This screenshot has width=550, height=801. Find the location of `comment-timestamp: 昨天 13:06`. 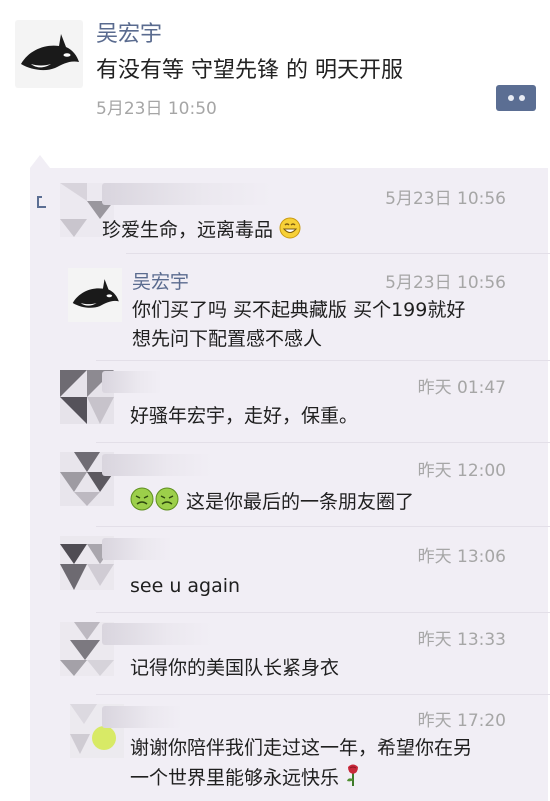

comment-timestamp: 昨天 13:06 is located at coordinates (461, 557).